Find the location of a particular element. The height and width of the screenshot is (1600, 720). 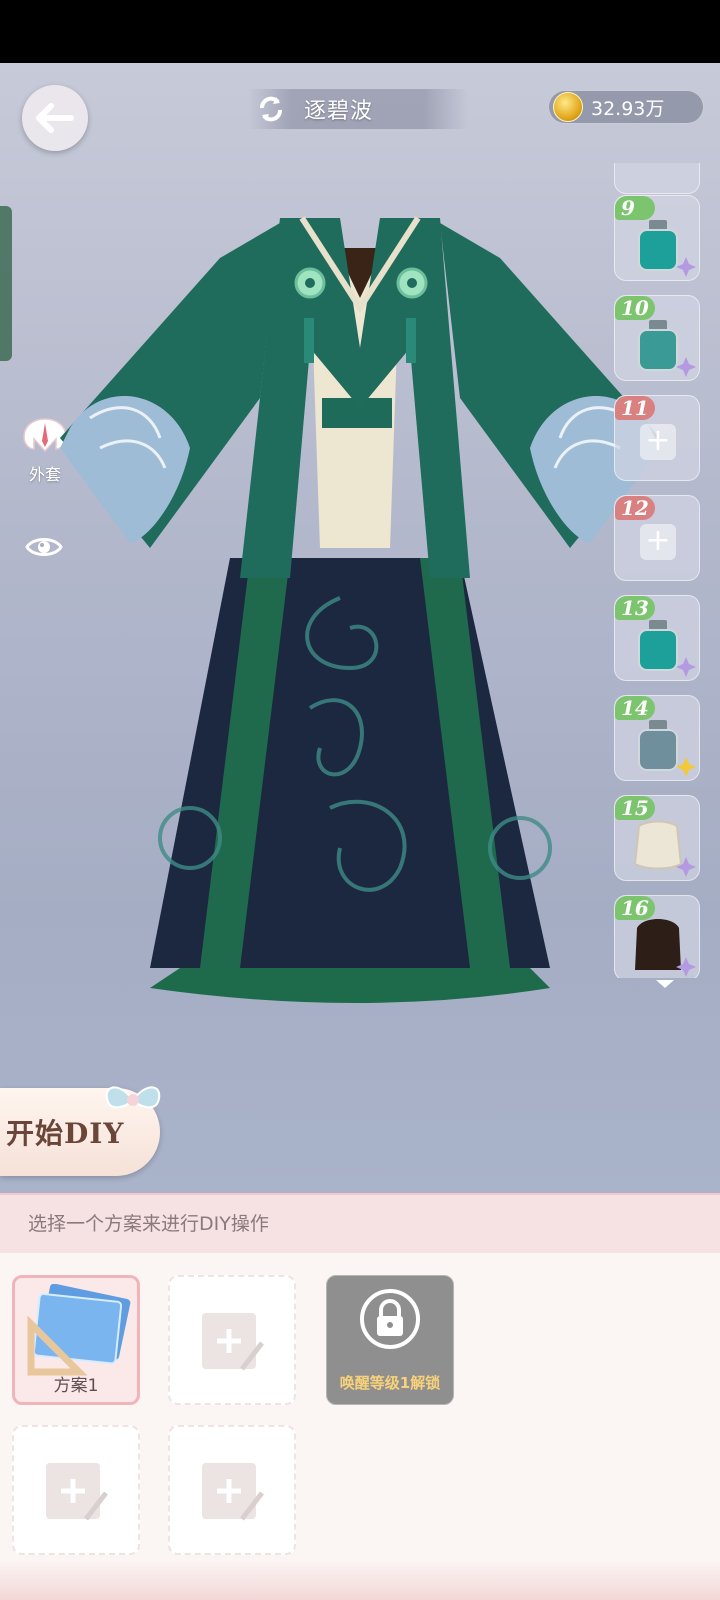

slot-item: 11 + is located at coordinates (657, 438).